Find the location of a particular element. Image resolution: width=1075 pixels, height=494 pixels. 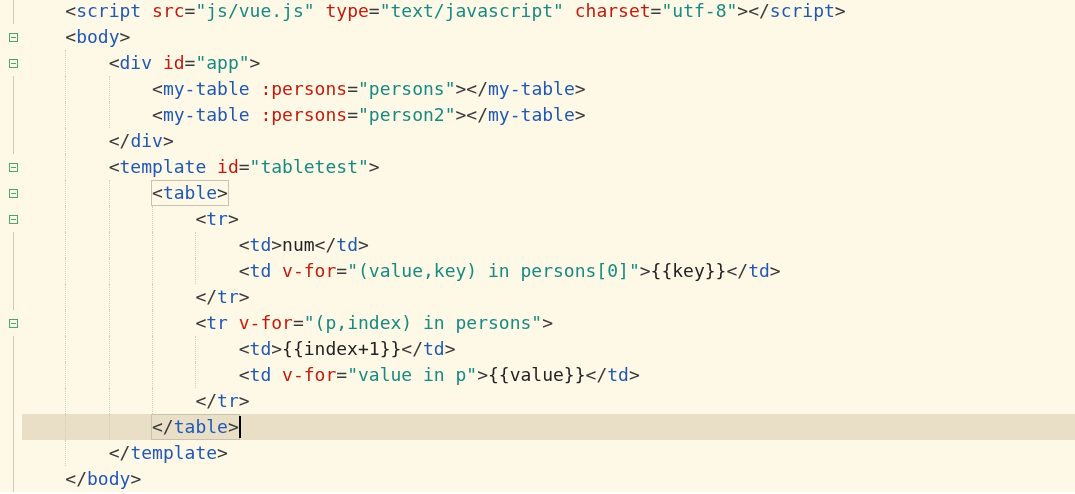

code-line: </template> is located at coordinates (168, 453).